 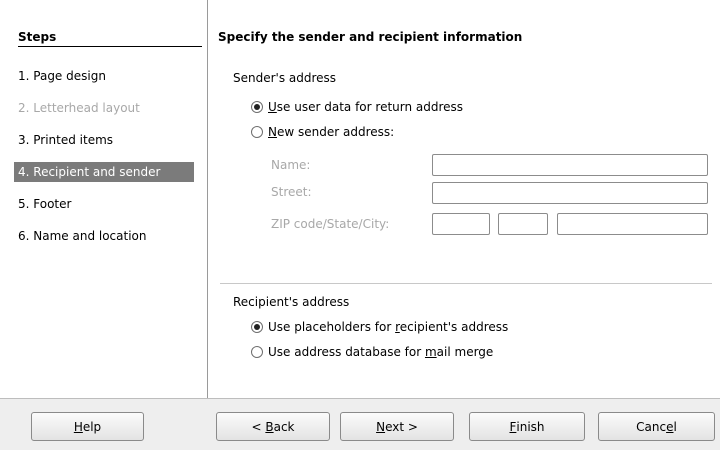 What do you see at coordinates (388, 327) in the screenshot?
I see `use-placeholders-label: Use placeholders for recipient's address` at bounding box center [388, 327].